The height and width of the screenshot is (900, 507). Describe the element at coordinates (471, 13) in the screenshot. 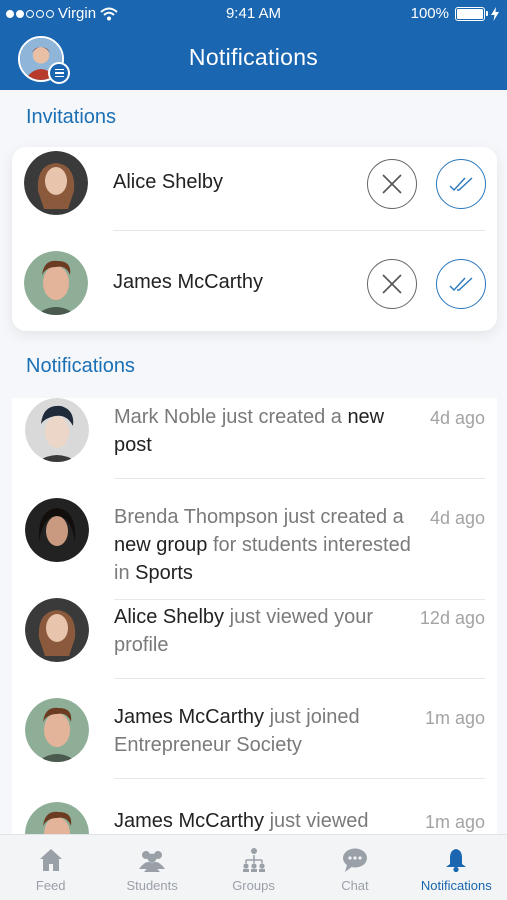

I see `battery-icon` at that location.